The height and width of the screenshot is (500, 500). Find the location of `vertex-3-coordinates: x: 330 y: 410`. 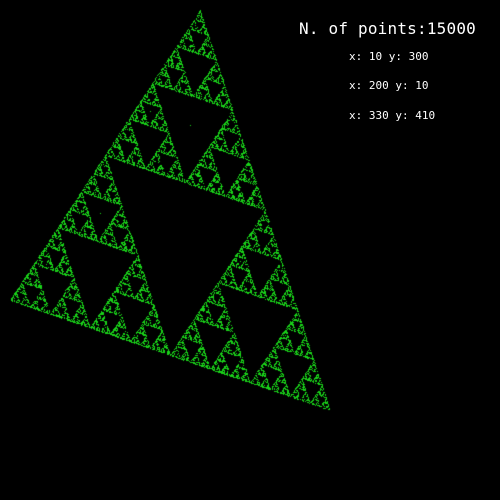

vertex-3-coordinates: x: 330 y: 410 is located at coordinates (392, 115).